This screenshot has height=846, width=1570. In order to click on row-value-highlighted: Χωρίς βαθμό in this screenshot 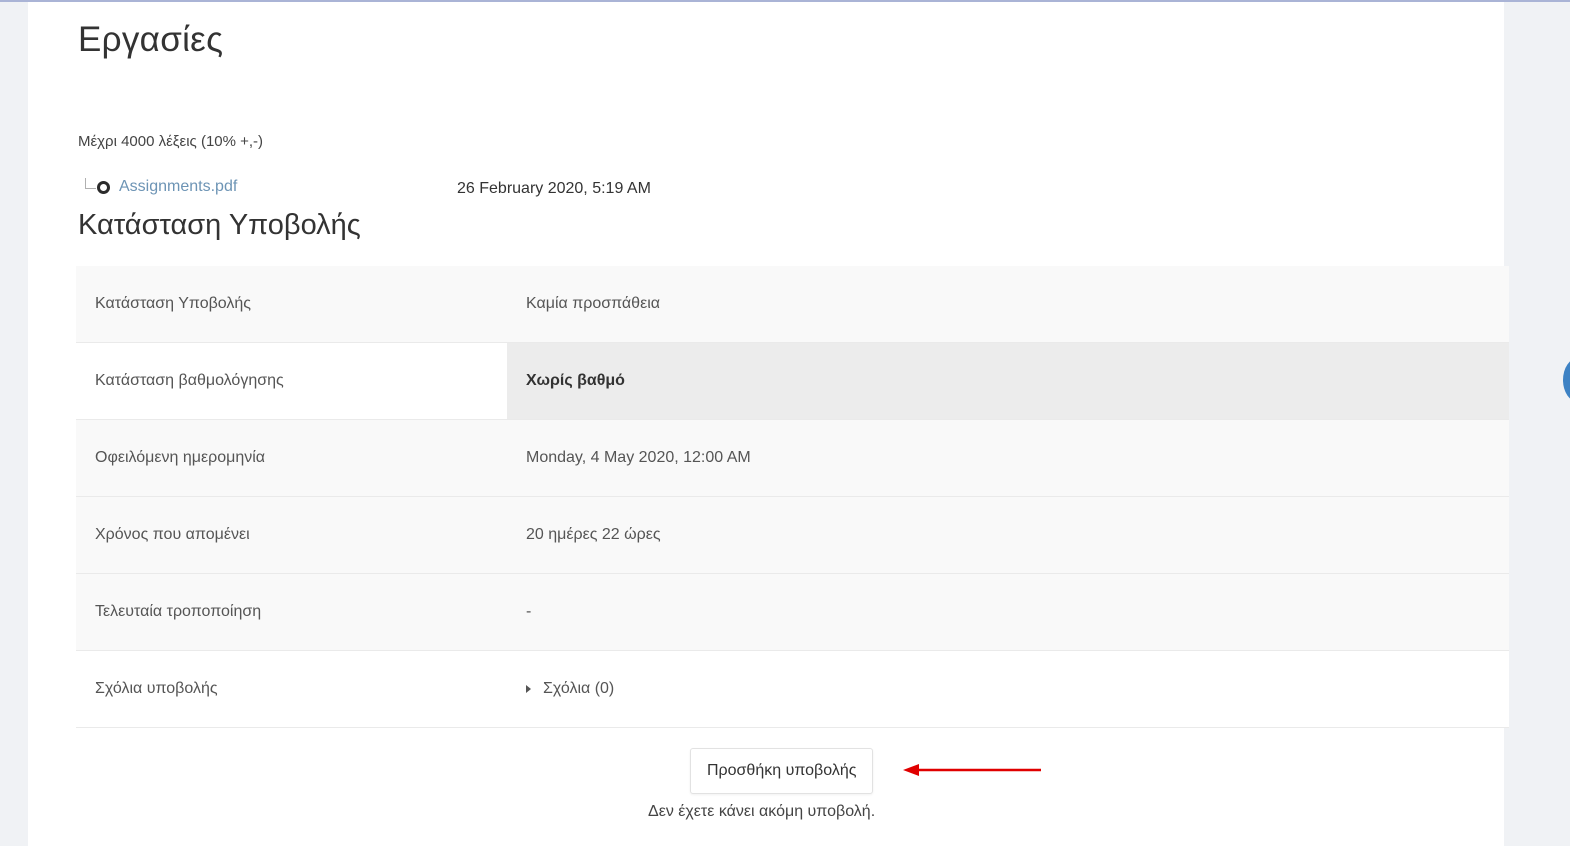, I will do `click(1008, 381)`.